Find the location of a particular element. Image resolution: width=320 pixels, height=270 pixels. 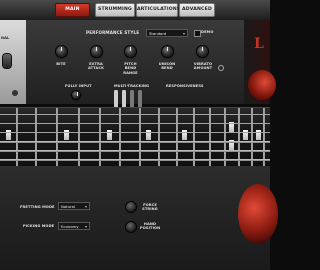

bite-knob is located at coordinates (61, 51).